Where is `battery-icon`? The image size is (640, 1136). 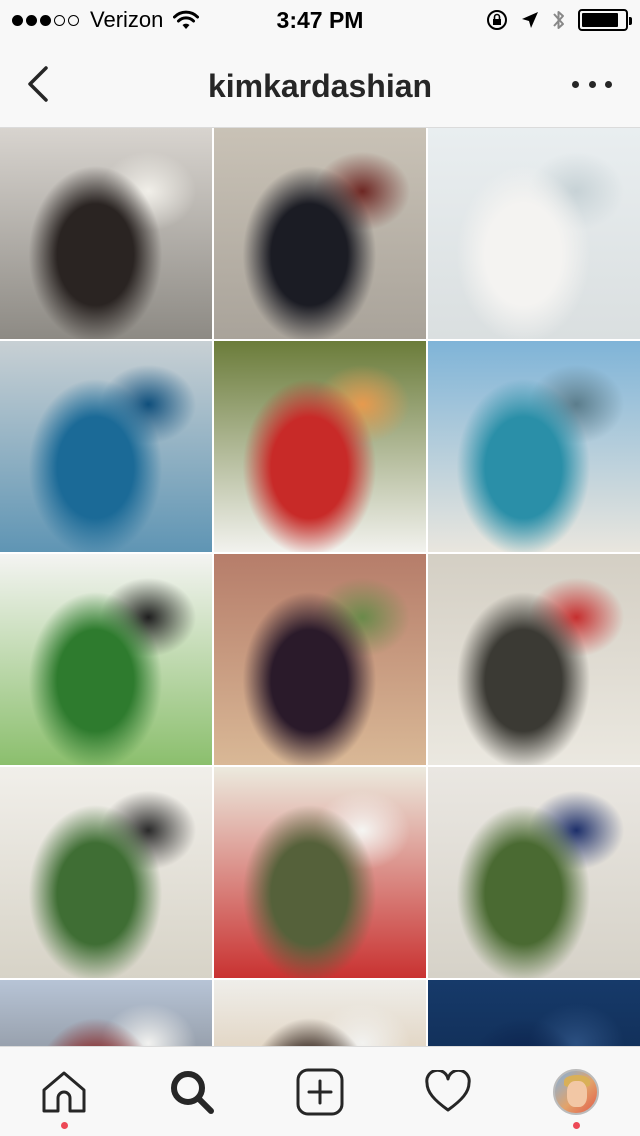
battery-icon is located at coordinates (605, 20).